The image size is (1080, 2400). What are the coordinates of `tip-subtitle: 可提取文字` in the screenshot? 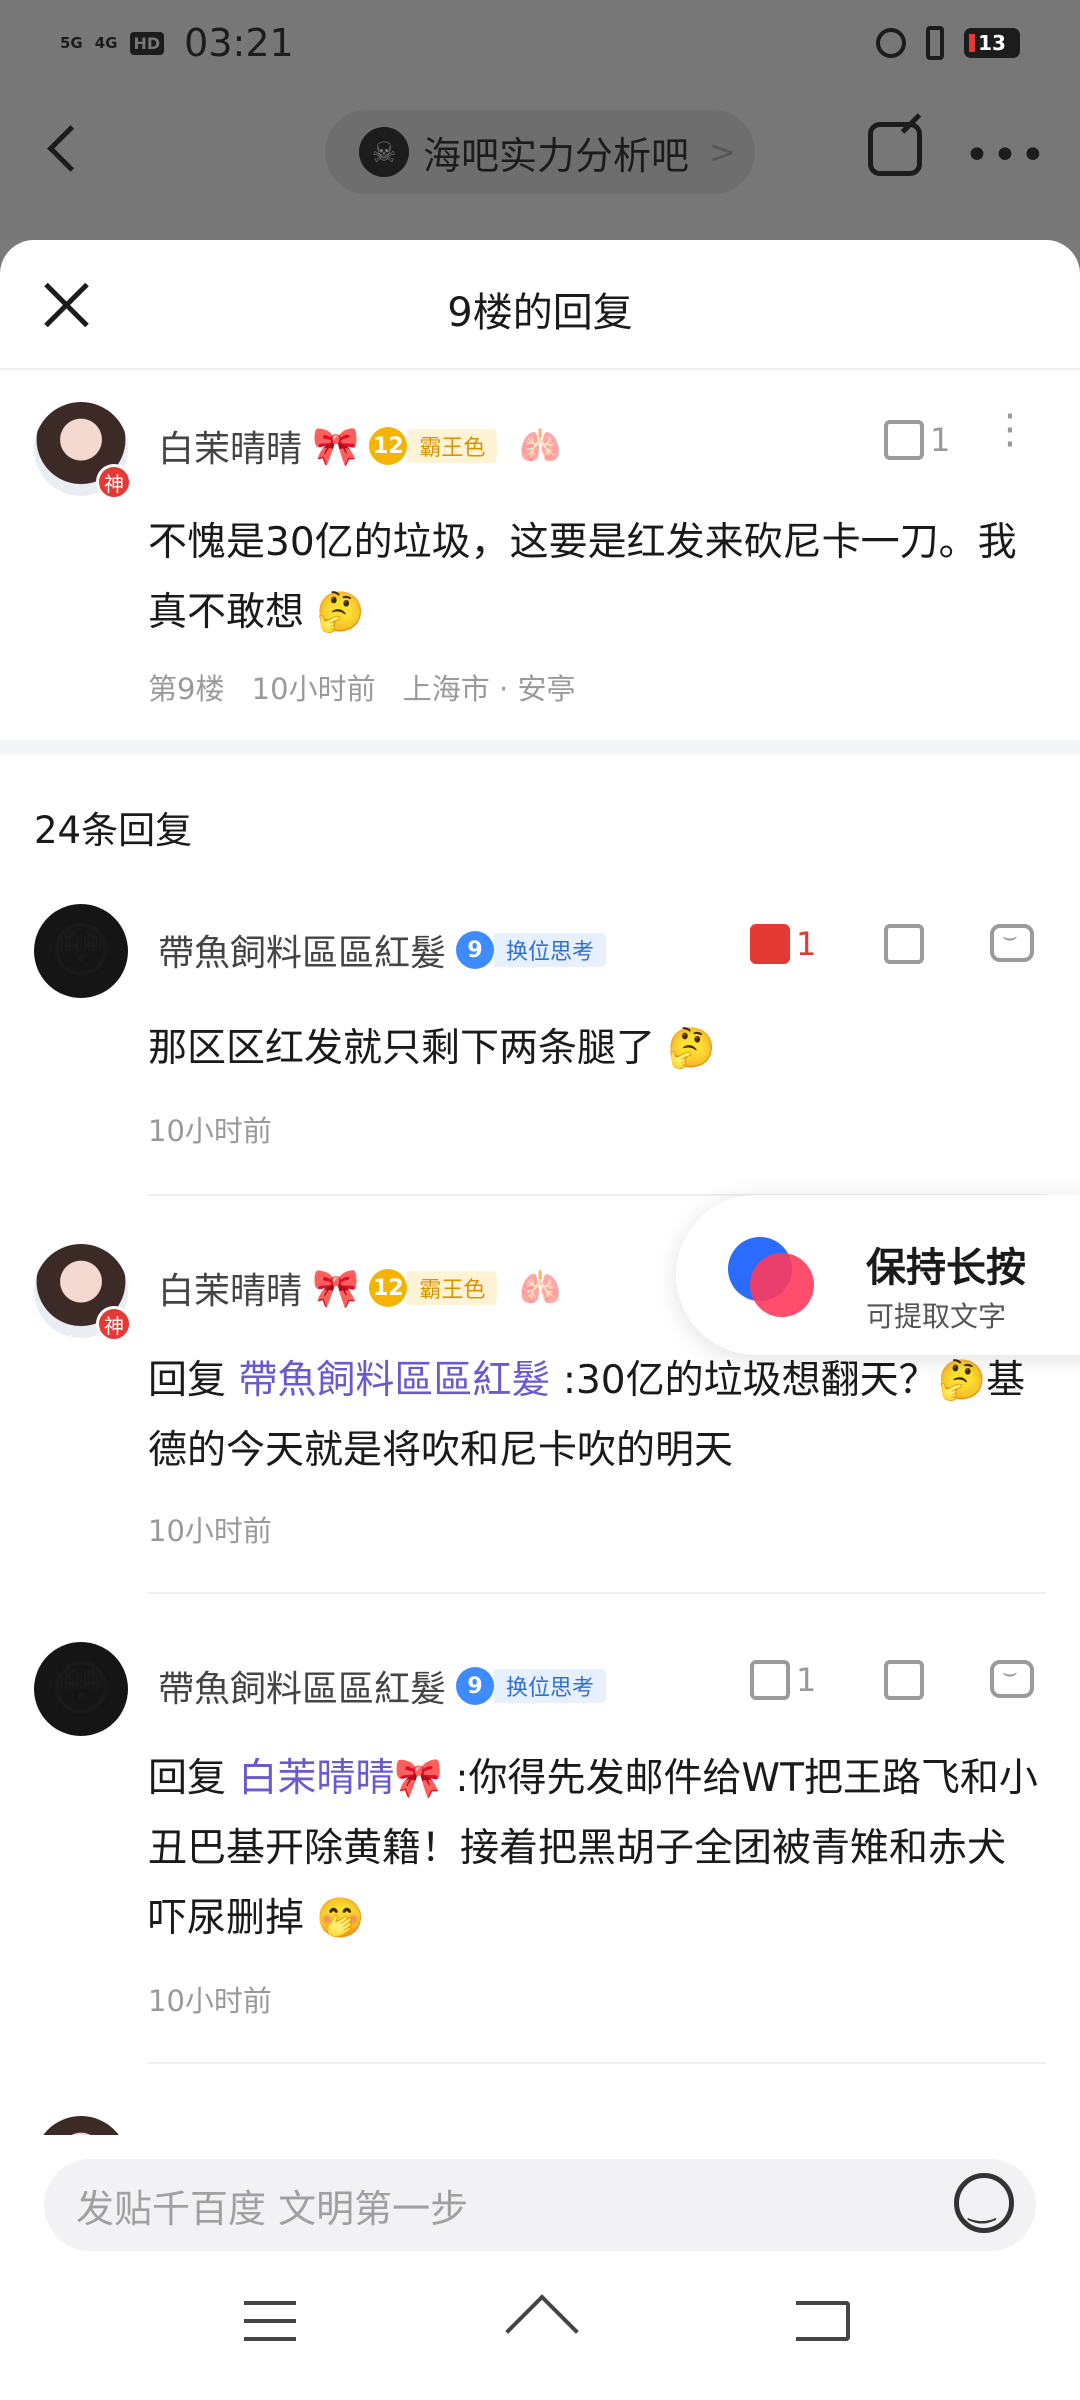 It's located at (936, 1316).